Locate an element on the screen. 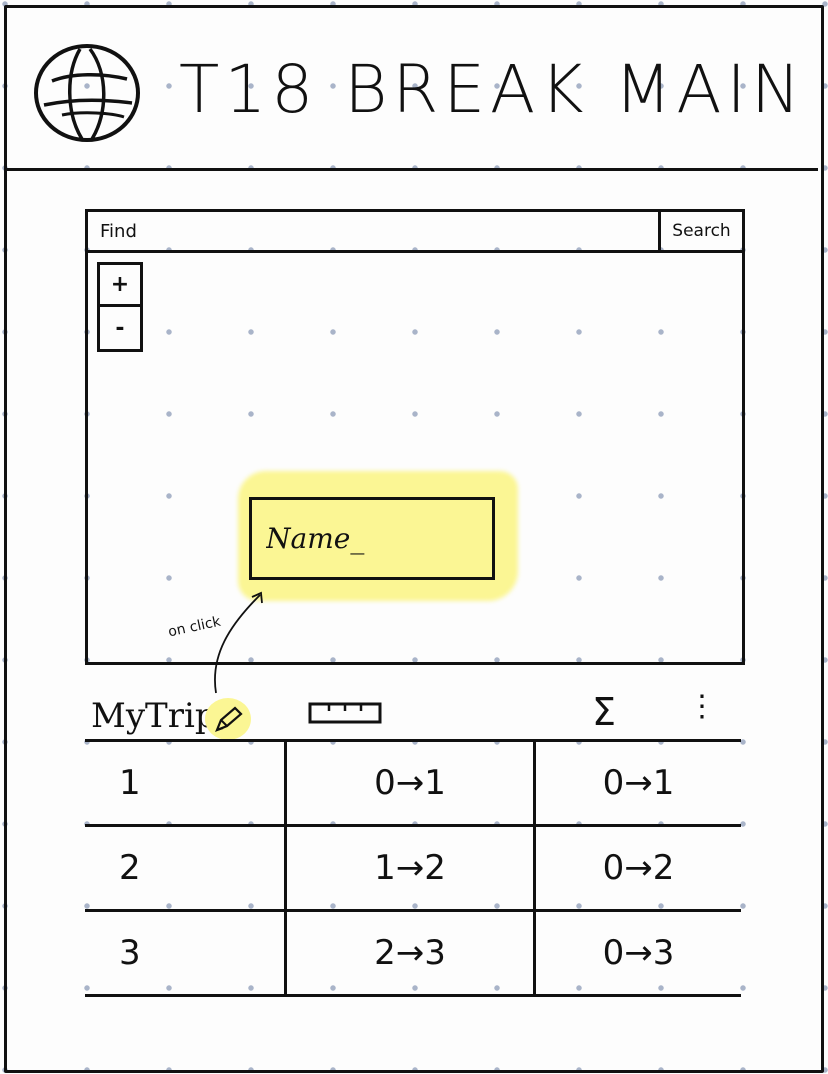 Image resolution: width=828 pixels, height=1074 pixels. ruler-icon is located at coordinates (345, 713).